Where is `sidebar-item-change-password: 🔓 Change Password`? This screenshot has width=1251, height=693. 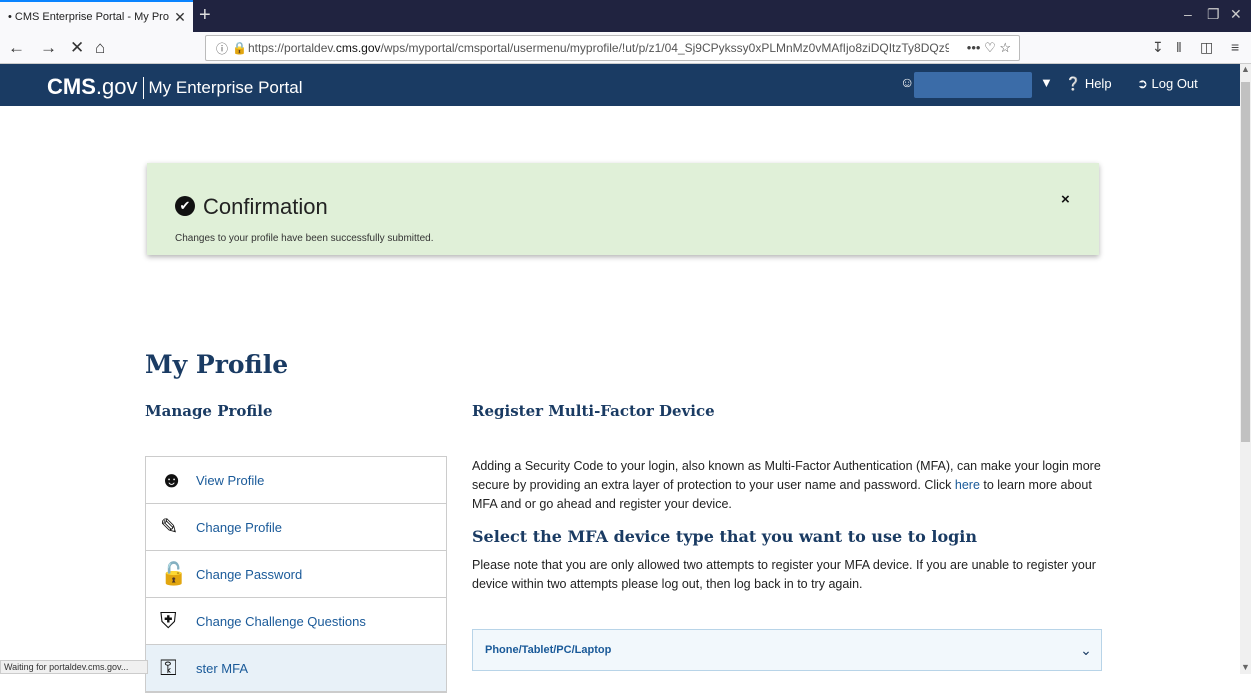
sidebar-item-change-password: 🔓 Change Password is located at coordinates (296, 574).